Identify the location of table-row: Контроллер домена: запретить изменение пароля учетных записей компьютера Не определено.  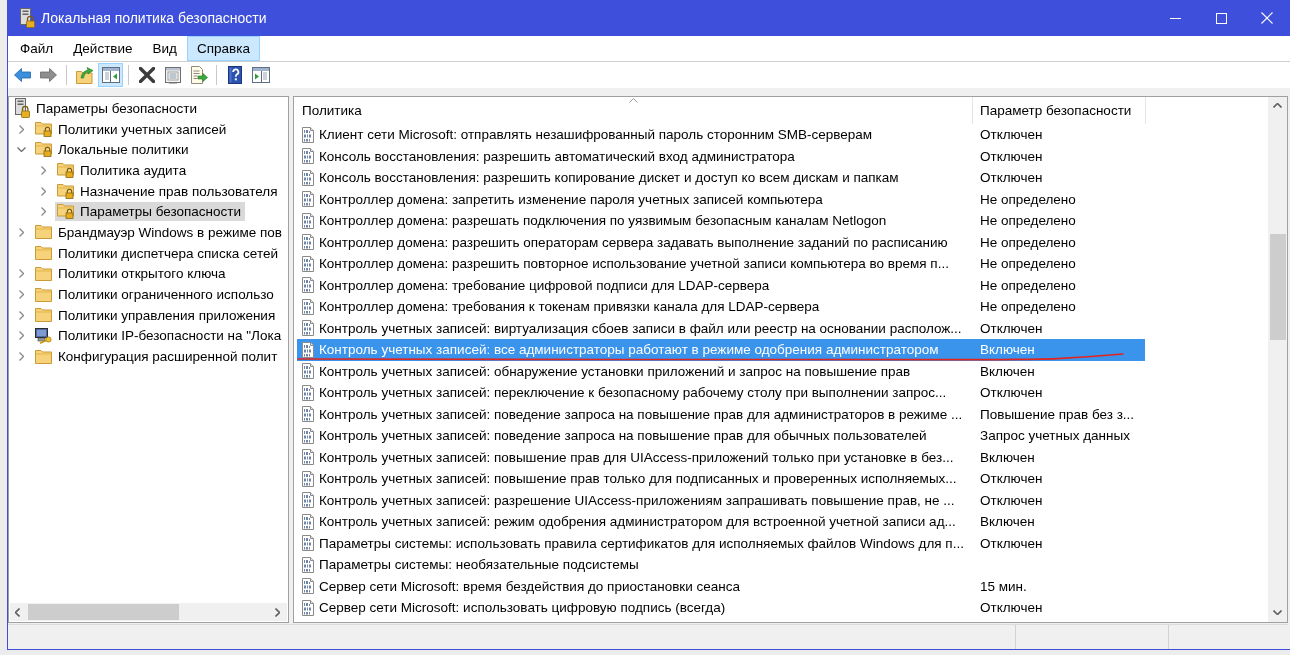
(721, 199).